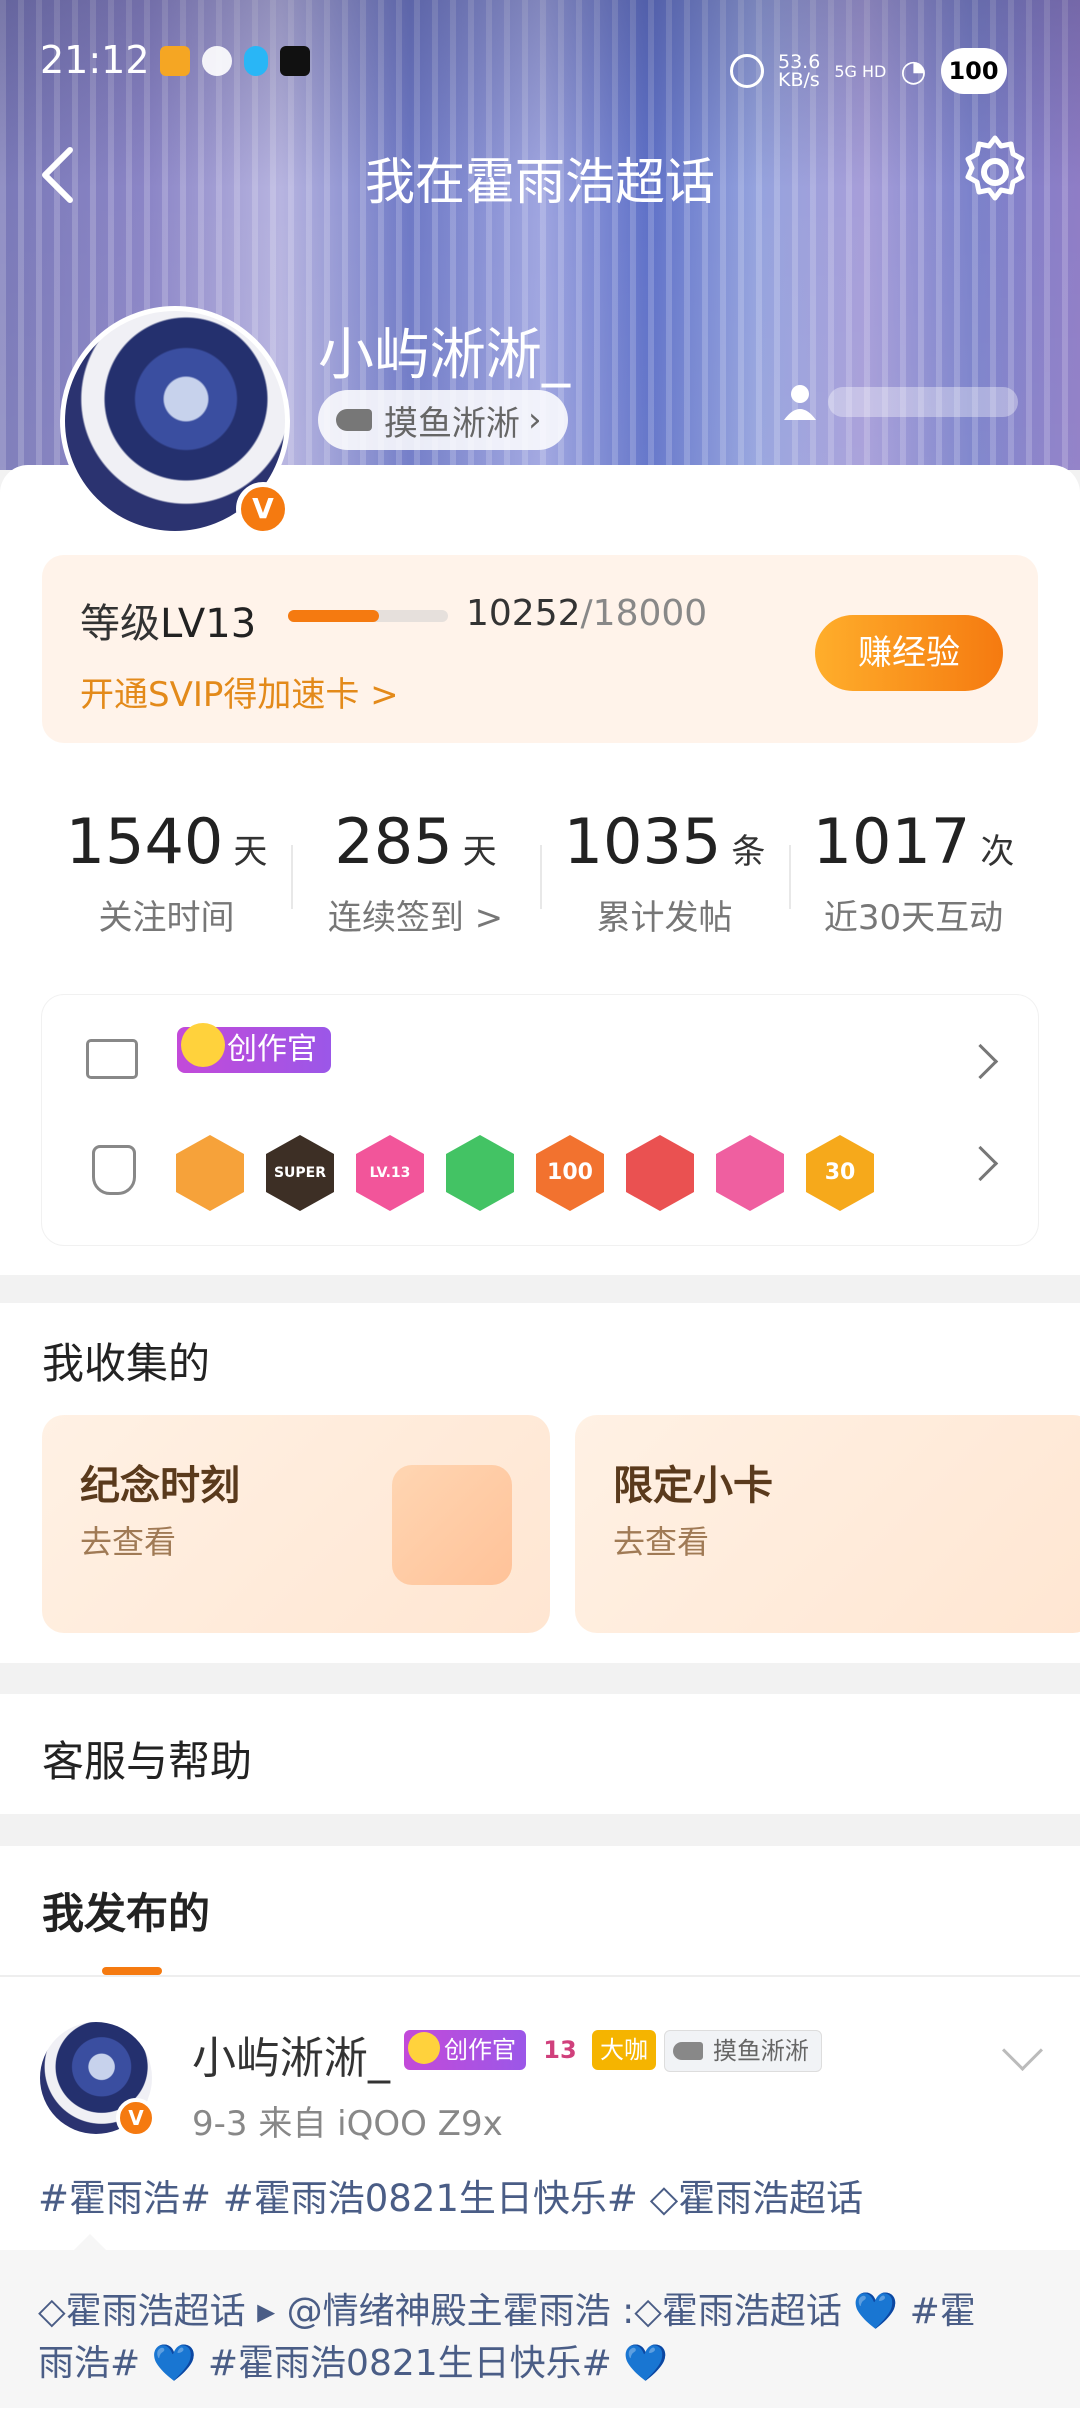 The image size is (1080, 2410). Describe the element at coordinates (208, 624) in the screenshot. I see `level-value: LV13` at that location.